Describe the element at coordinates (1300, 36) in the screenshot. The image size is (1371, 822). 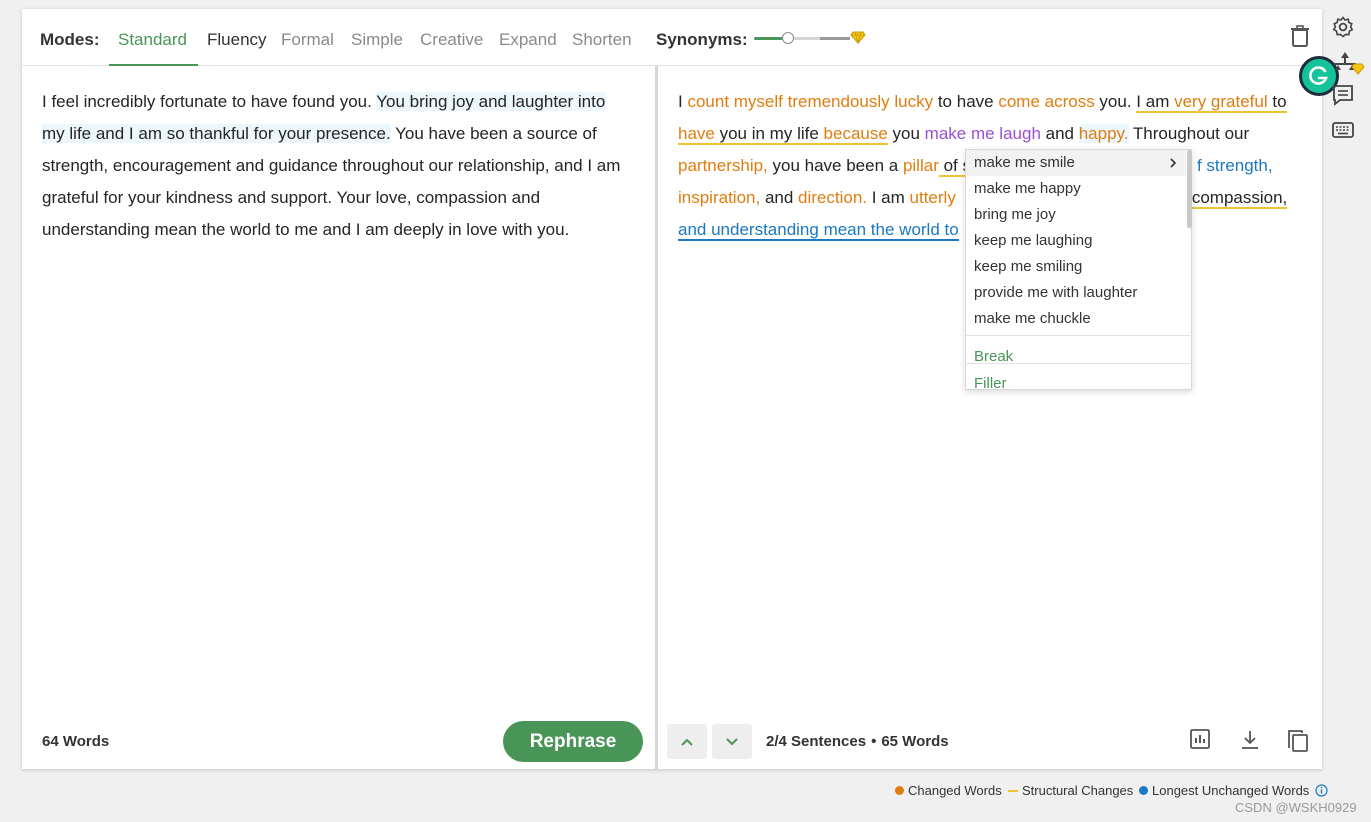
I see `trash-icon` at that location.